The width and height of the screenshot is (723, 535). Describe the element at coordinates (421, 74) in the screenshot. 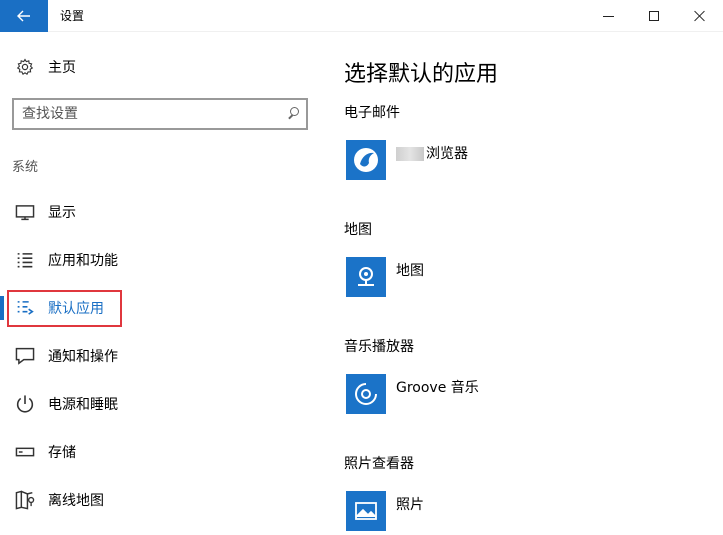

I see `page-title: 选择默认的应用` at that location.